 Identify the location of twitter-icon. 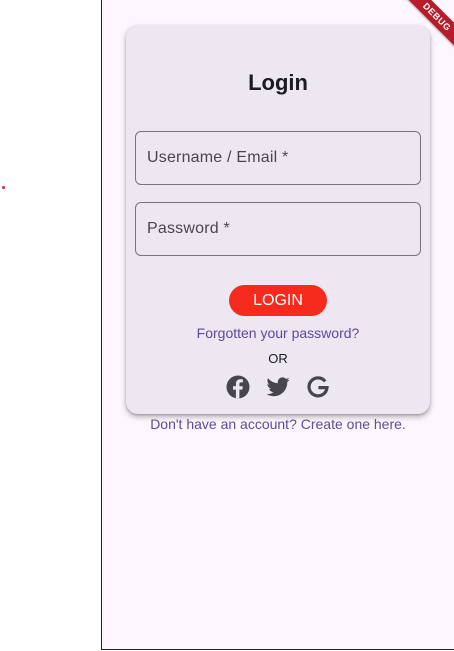
(278, 387).